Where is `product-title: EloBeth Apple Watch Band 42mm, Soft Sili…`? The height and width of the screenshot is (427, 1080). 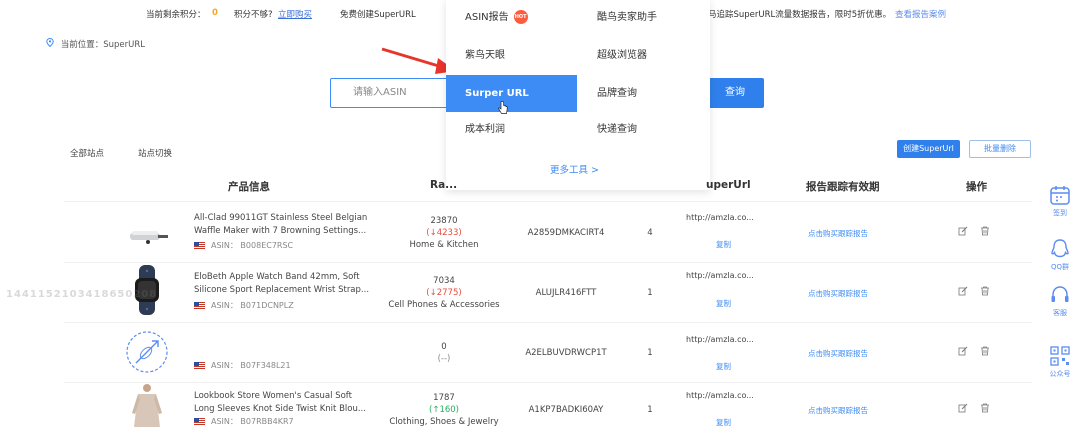
product-title: EloBeth Apple Watch Band 42mm, Soft Sili… is located at coordinates (284, 284).